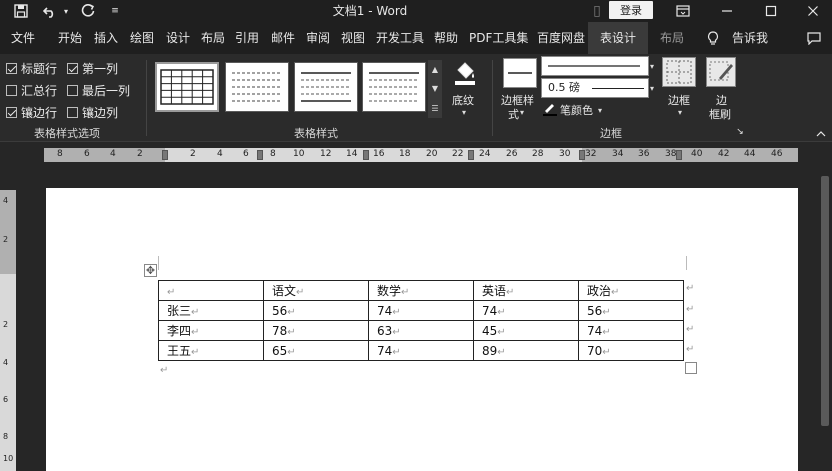  Describe the element at coordinates (595, 66) in the screenshot. I see `line-style-select` at that location.